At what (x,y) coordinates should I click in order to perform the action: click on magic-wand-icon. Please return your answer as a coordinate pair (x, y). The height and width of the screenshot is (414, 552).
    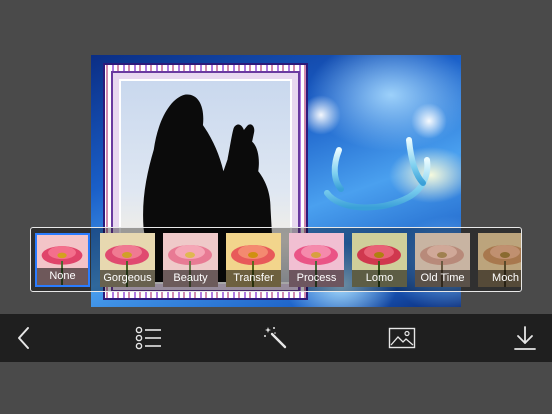
    Looking at the image, I should click on (275, 338).